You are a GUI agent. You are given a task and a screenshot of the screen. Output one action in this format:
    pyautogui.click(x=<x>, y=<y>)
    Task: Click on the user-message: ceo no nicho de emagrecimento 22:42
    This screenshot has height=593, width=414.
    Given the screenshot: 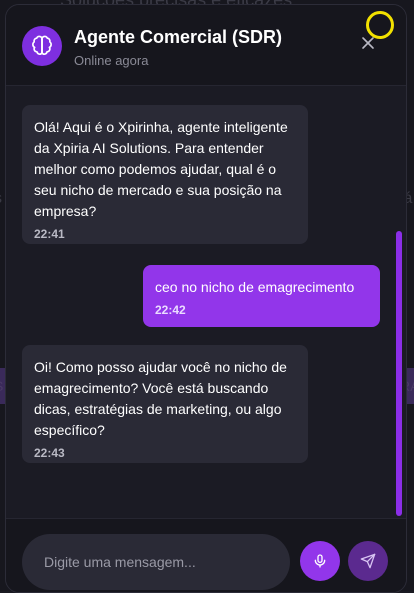 What is the action you would take?
    pyautogui.click(x=261, y=296)
    